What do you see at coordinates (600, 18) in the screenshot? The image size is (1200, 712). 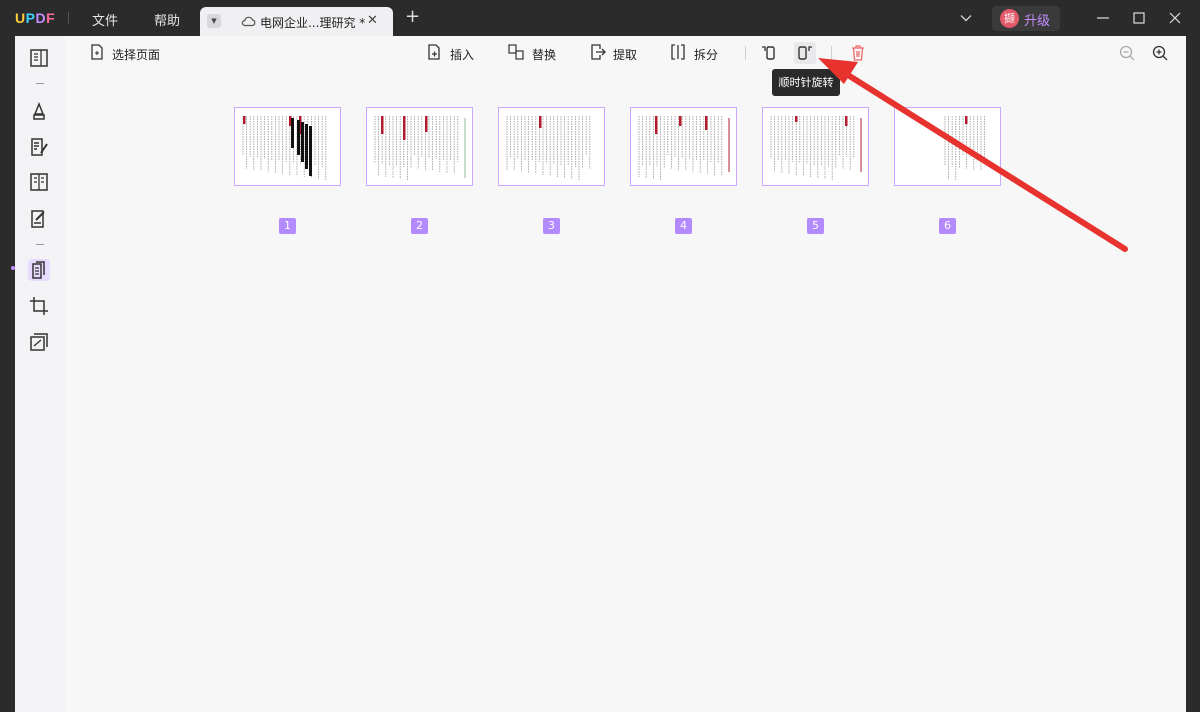 I see `title-bar: UPDF 文件 帮助 ▼ 电网企业...理研究 * ✕ + 撷 升级` at bounding box center [600, 18].